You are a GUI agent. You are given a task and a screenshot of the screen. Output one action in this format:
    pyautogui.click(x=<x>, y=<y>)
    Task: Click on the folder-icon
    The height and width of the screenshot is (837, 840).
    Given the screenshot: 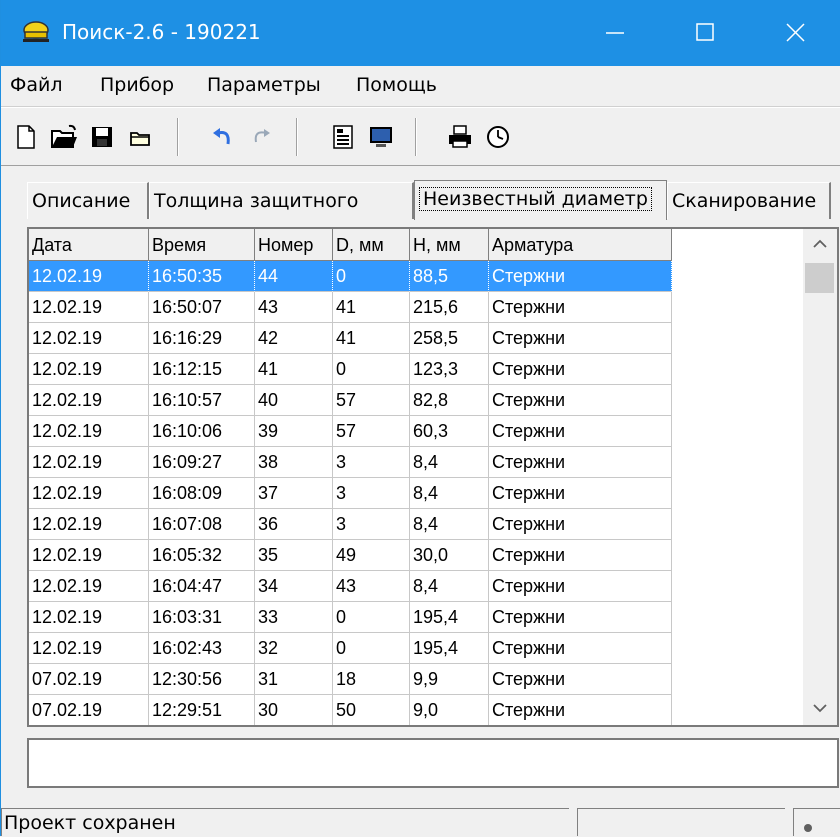 What is the action you would take?
    pyautogui.click(x=140, y=137)
    